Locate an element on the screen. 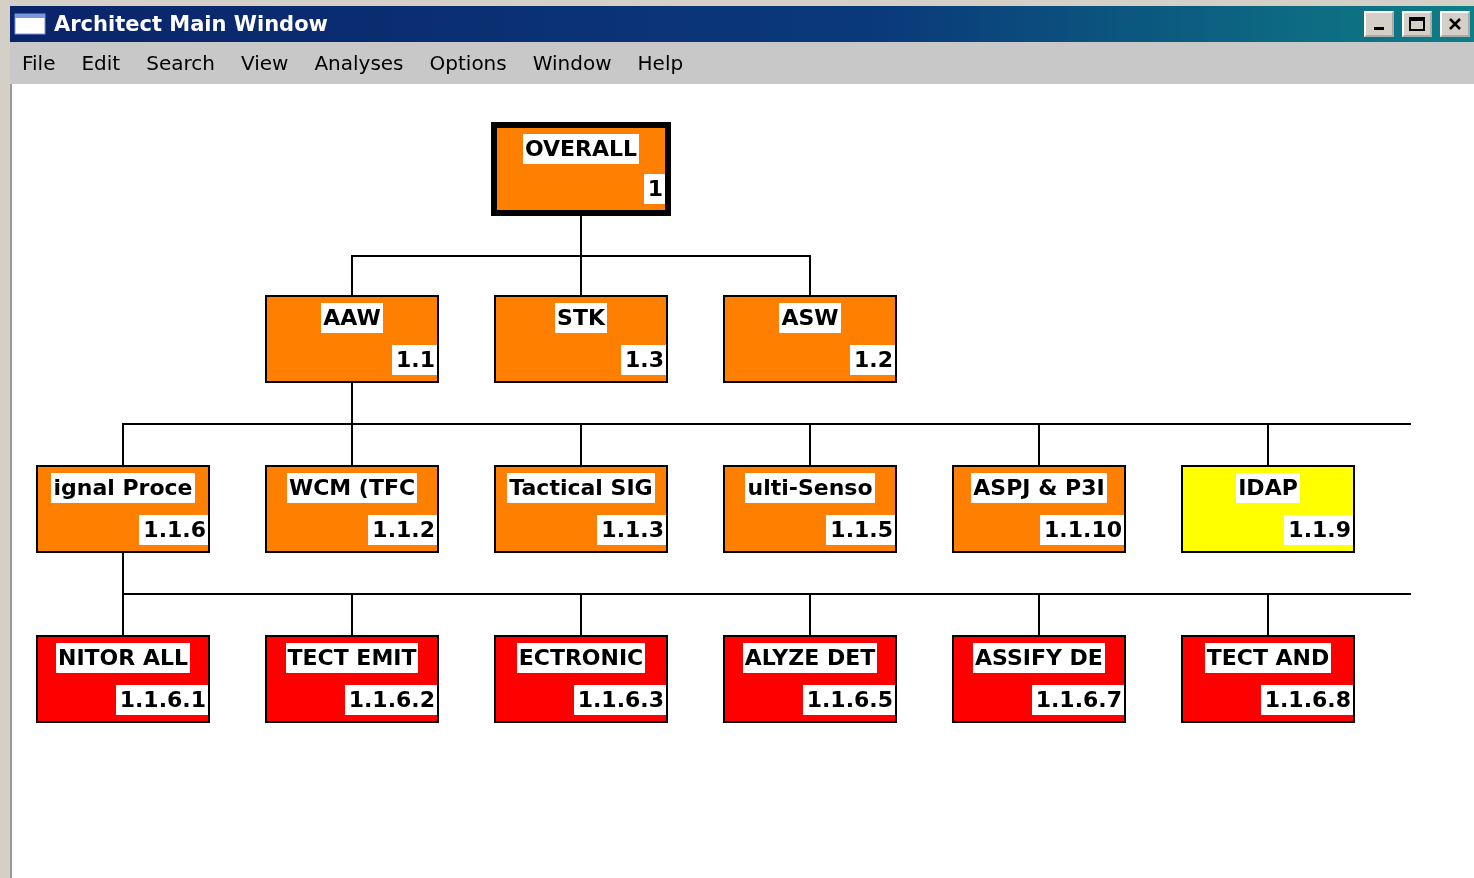 Image resolution: width=1474 pixels, height=878 pixels. node-number: 1.1.9 is located at coordinates (1318, 530).